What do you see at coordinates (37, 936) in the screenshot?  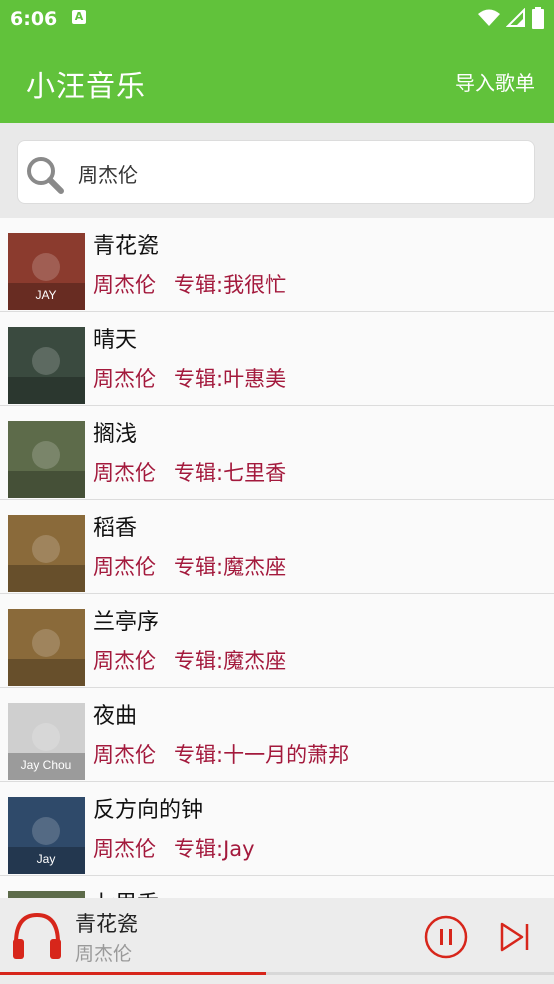 I see `headphones-icon` at bounding box center [37, 936].